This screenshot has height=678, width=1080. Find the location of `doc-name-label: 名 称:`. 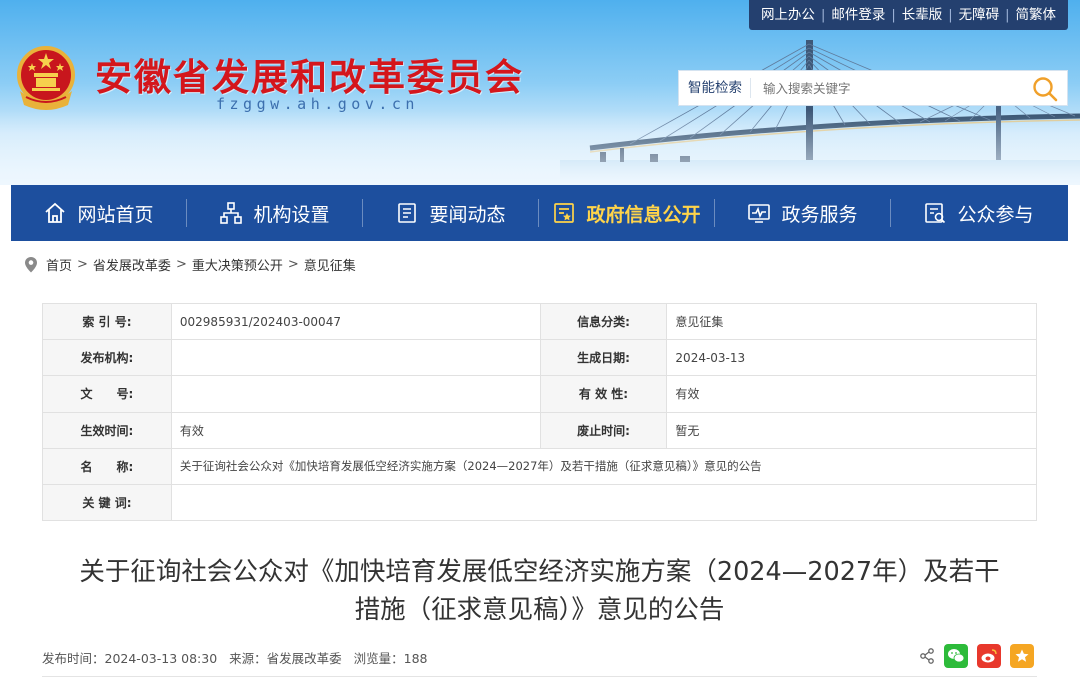

doc-name-label: 名 称: is located at coordinates (107, 466).